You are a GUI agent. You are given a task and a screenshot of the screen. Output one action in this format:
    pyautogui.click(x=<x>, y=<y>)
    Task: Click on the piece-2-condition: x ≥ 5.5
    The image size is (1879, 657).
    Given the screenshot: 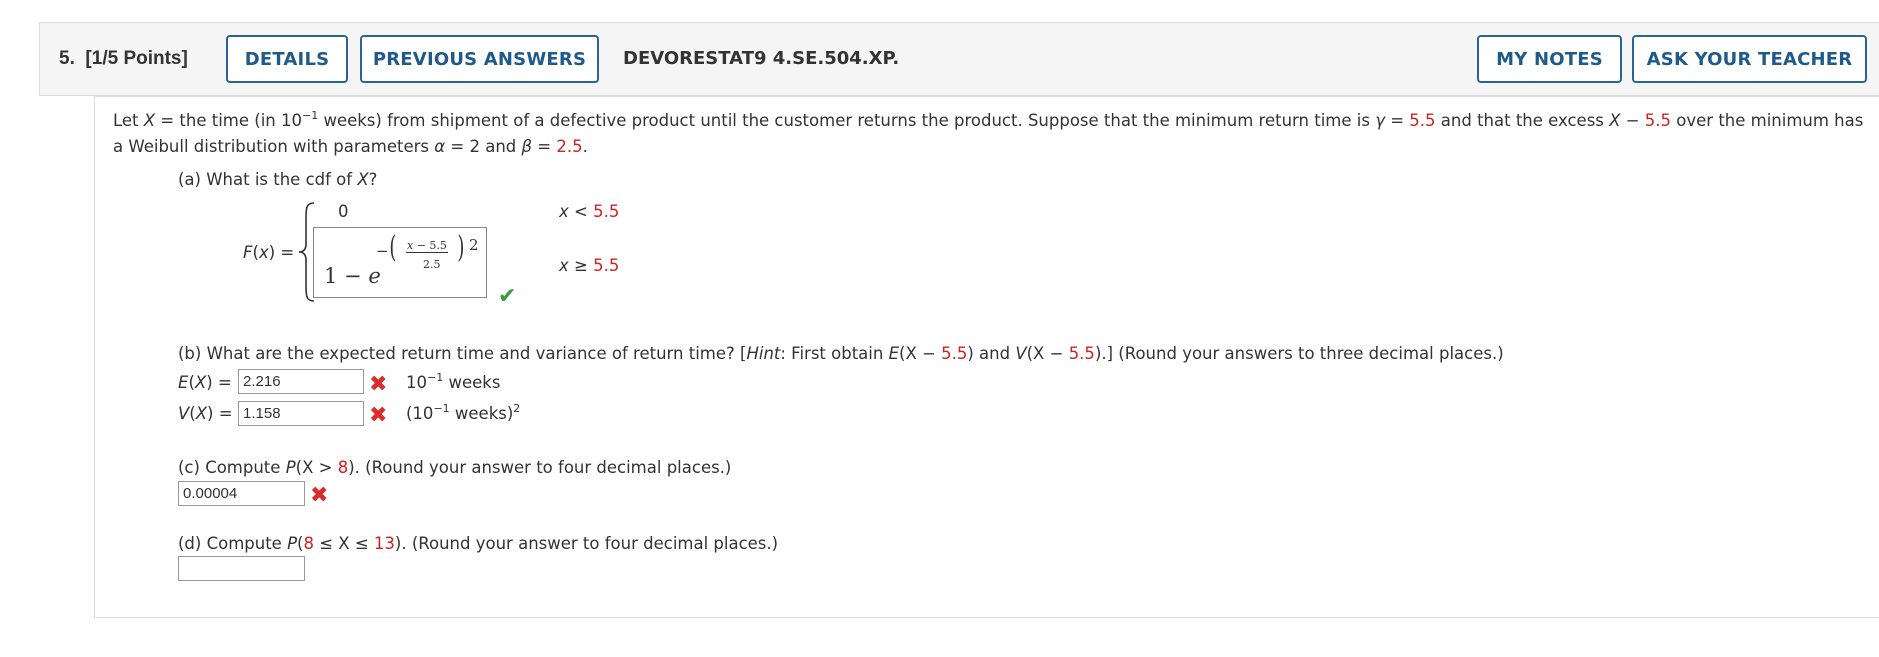 What is the action you would take?
    pyautogui.click(x=589, y=265)
    